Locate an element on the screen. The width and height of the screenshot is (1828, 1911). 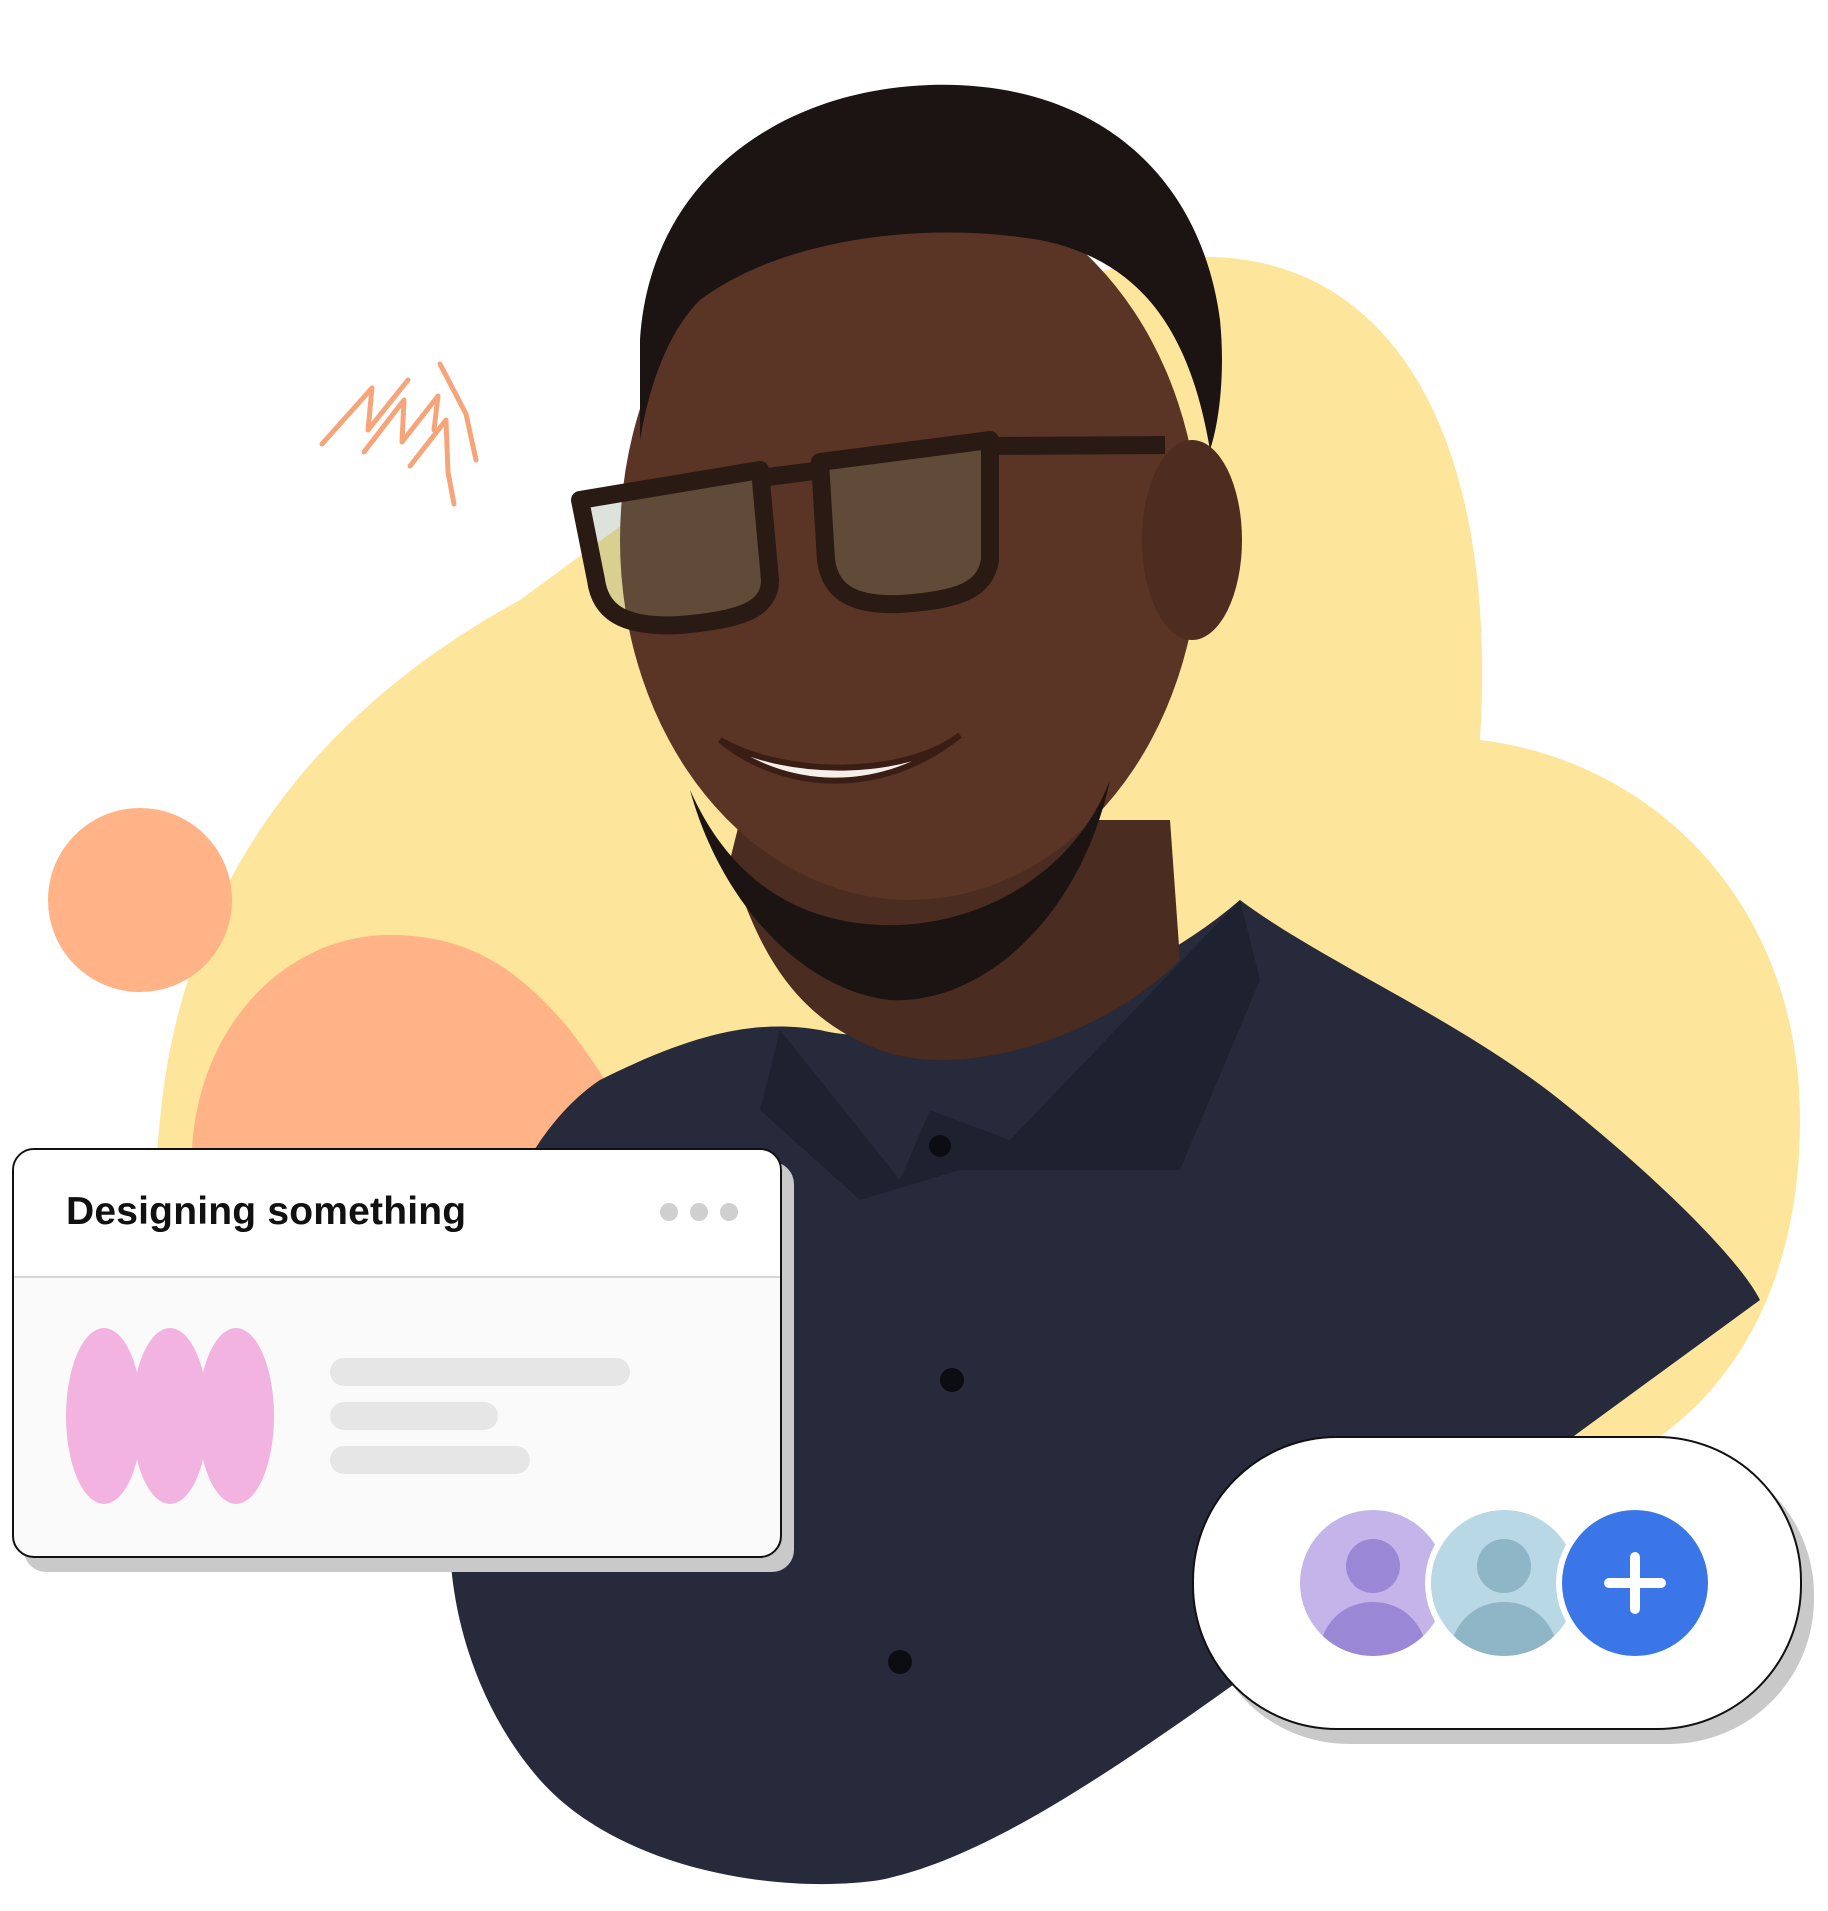
design-card: Designing something is located at coordinates (397, 1353).